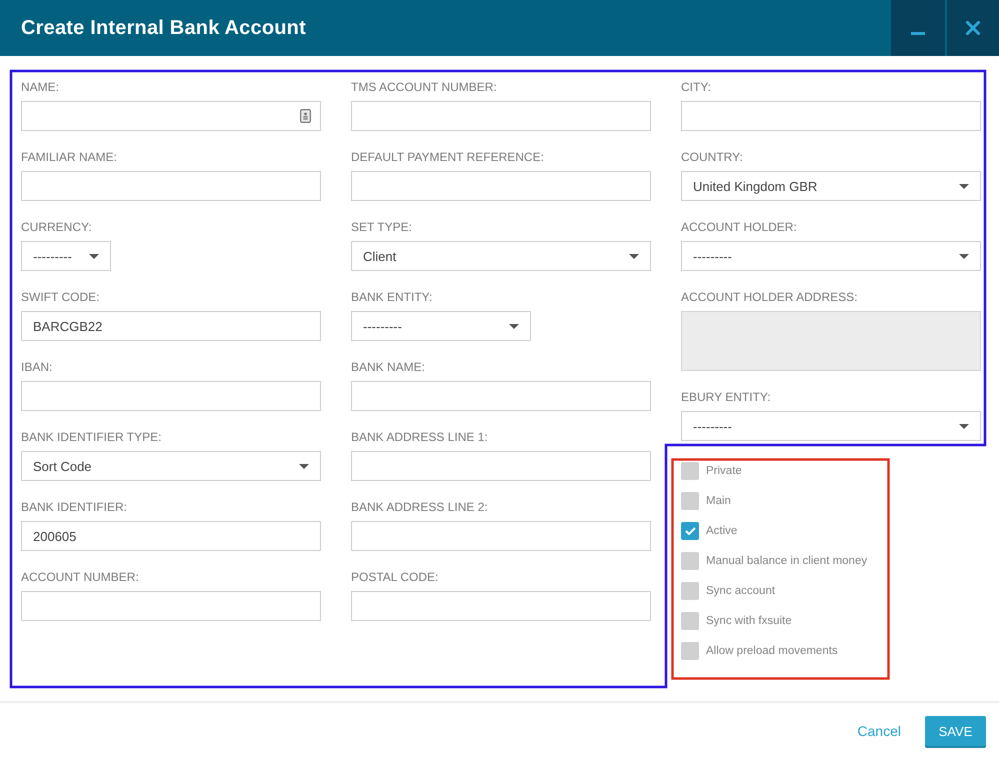  I want to click on field-label: NAME:, so click(40, 87).